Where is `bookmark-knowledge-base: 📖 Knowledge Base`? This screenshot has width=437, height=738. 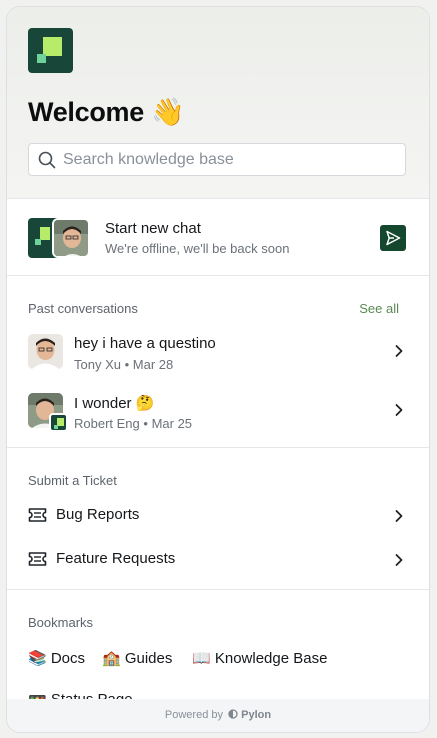 bookmark-knowledge-base: 📖 Knowledge Base is located at coordinates (259, 658).